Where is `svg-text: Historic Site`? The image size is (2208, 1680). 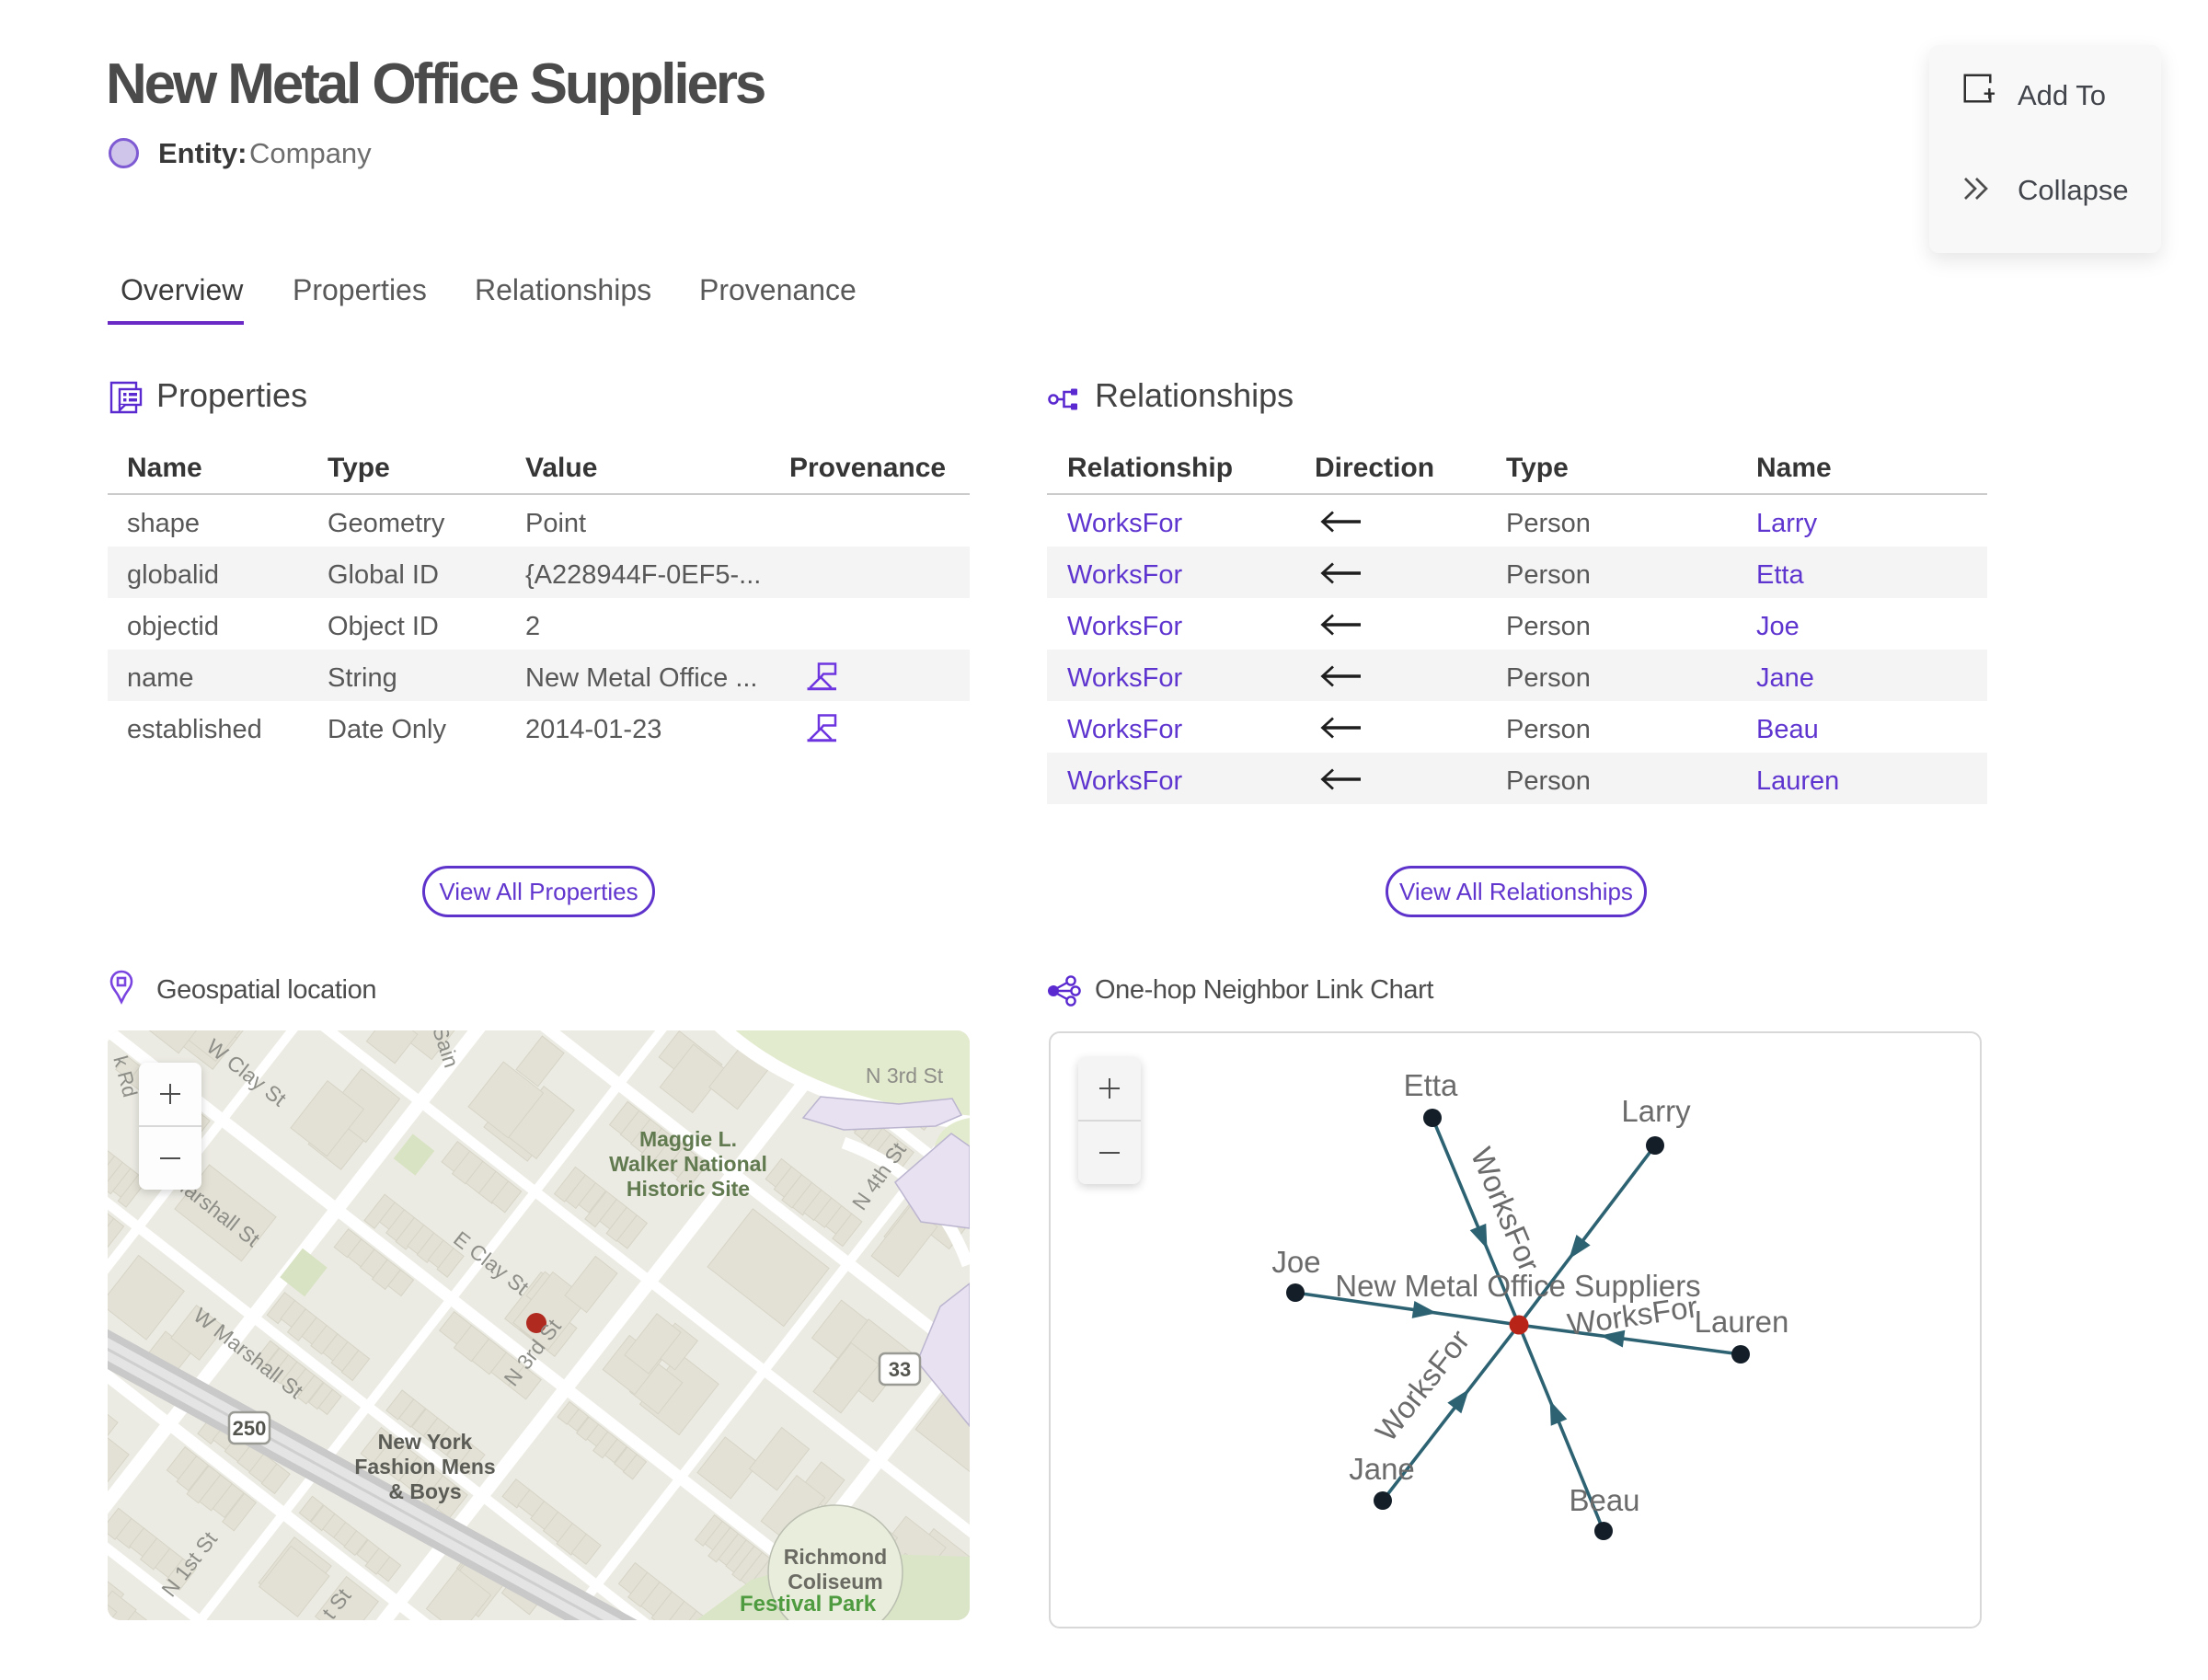 svg-text: Historic Site is located at coordinates (688, 1189).